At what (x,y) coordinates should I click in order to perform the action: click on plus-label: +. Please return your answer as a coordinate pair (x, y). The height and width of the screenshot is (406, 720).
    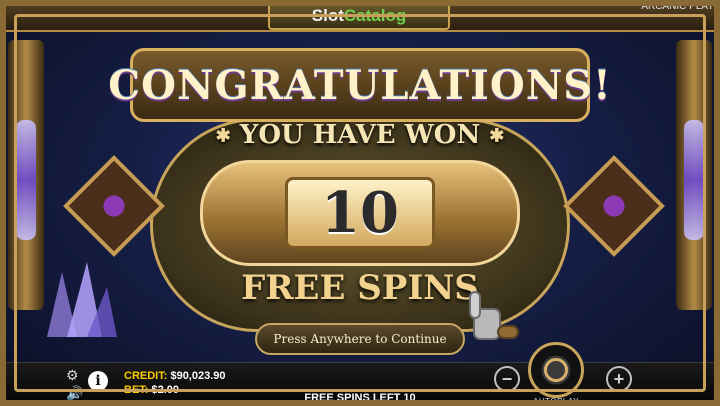
    Looking at the image, I should click on (619, 378).